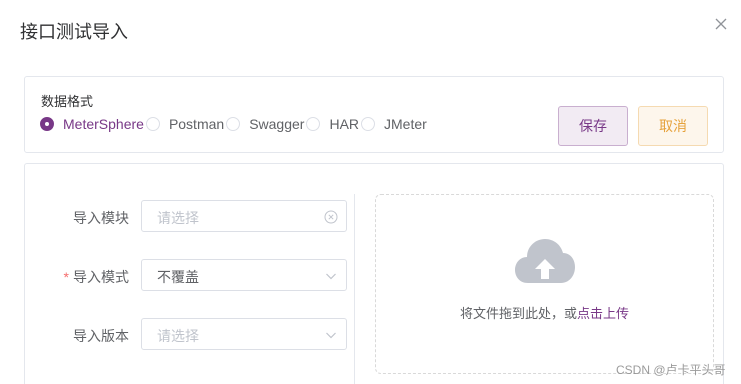  I want to click on module-label: 导入模块, so click(101, 218).